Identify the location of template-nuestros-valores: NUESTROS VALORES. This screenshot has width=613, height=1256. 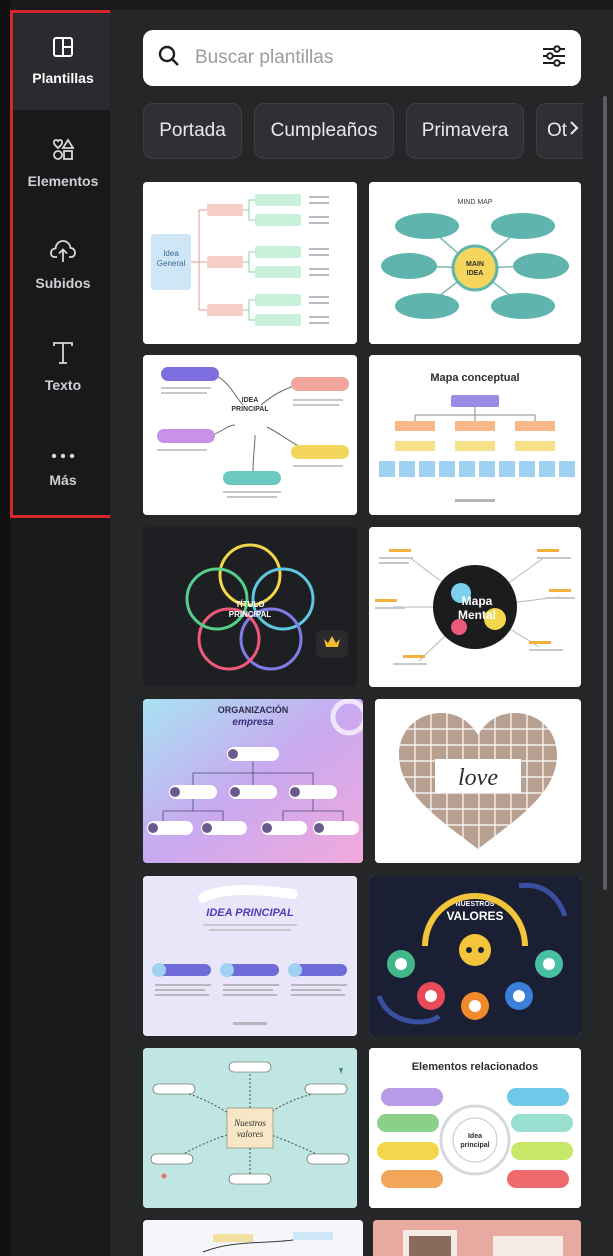
(475, 956).